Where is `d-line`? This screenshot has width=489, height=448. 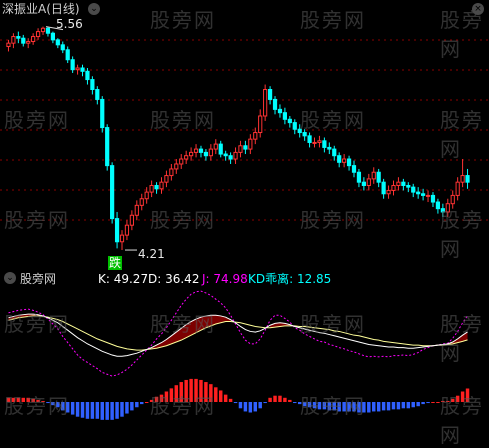
d-line is located at coordinates (238, 333).